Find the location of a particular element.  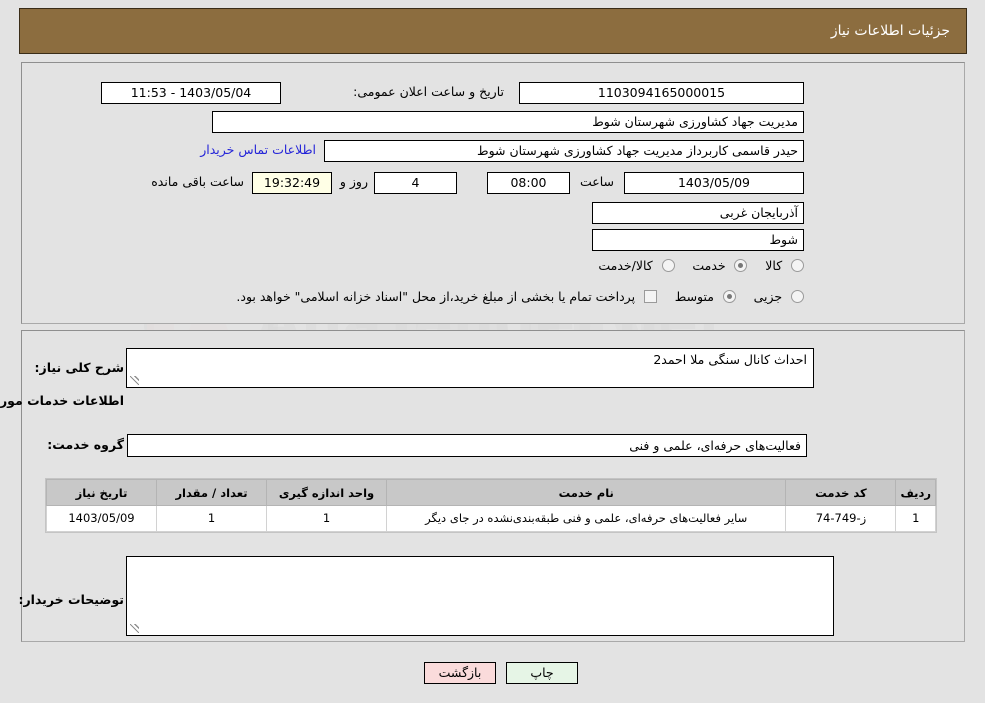

category-radio-kala-label: کالا is located at coordinates (775, 265).